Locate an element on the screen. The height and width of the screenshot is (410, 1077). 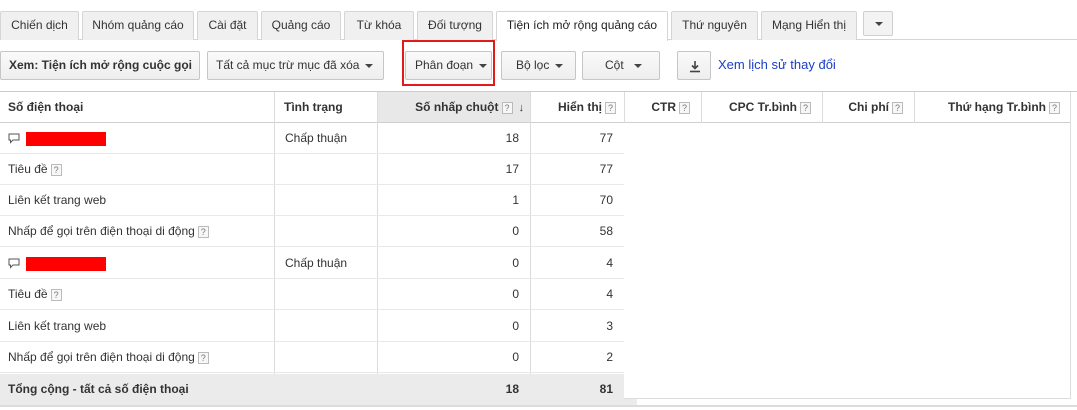
tab-ads: Quảng cáo is located at coordinates (301, 25).